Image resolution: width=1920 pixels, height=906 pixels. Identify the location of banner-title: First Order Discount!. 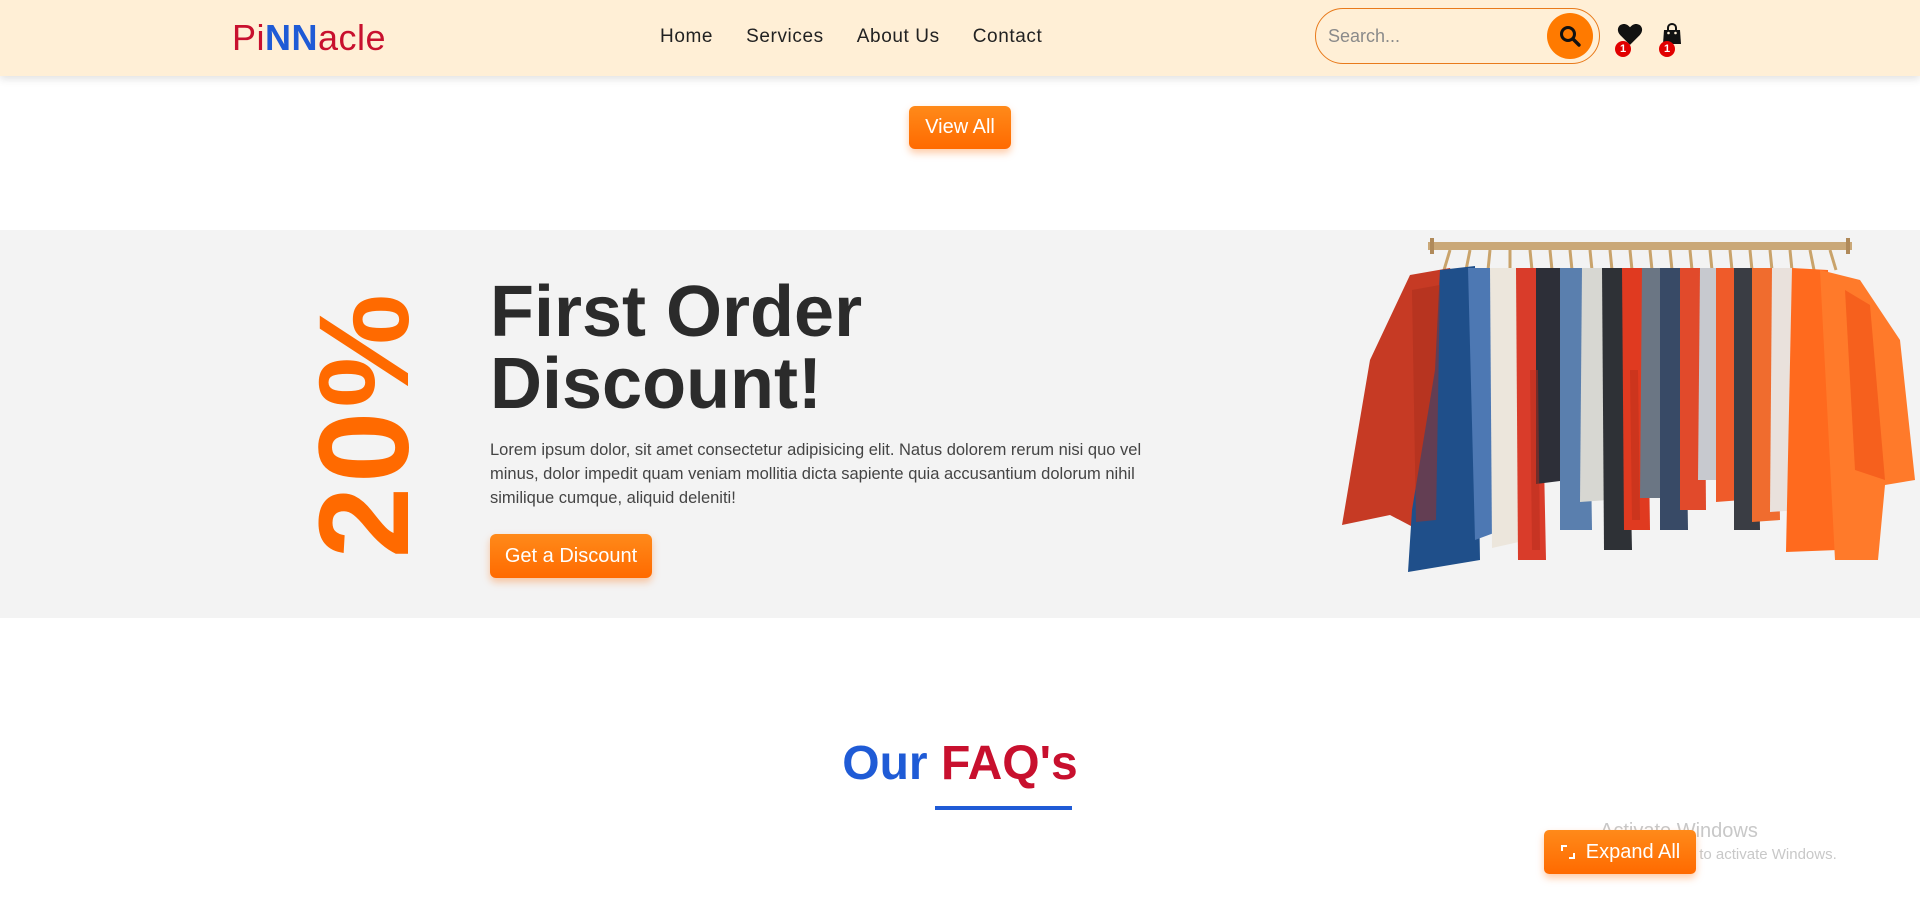
(676, 348).